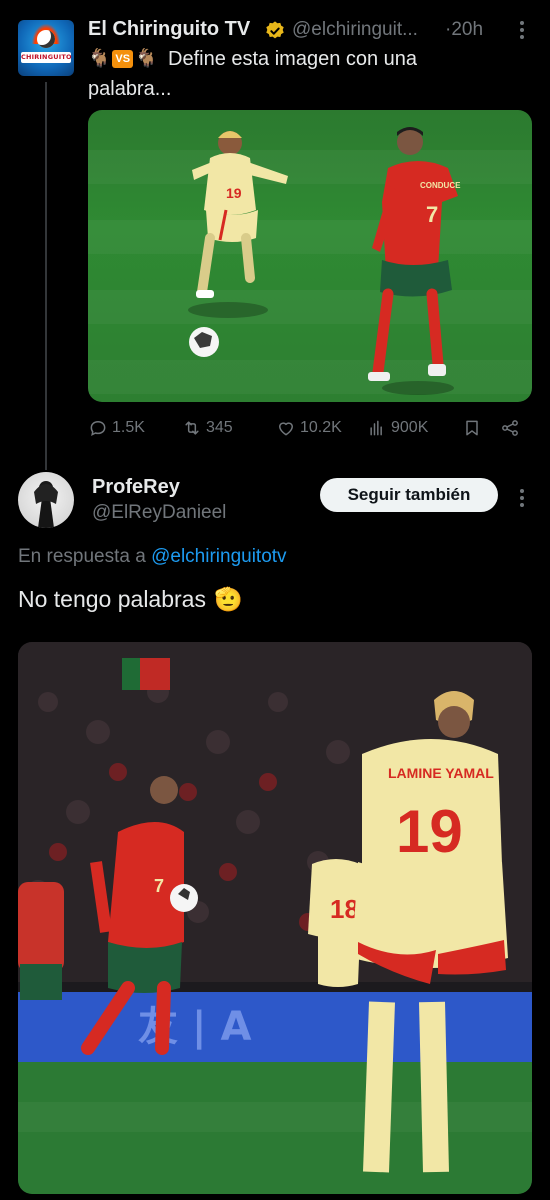  I want to click on tweet-time: ·20h, so click(464, 30).